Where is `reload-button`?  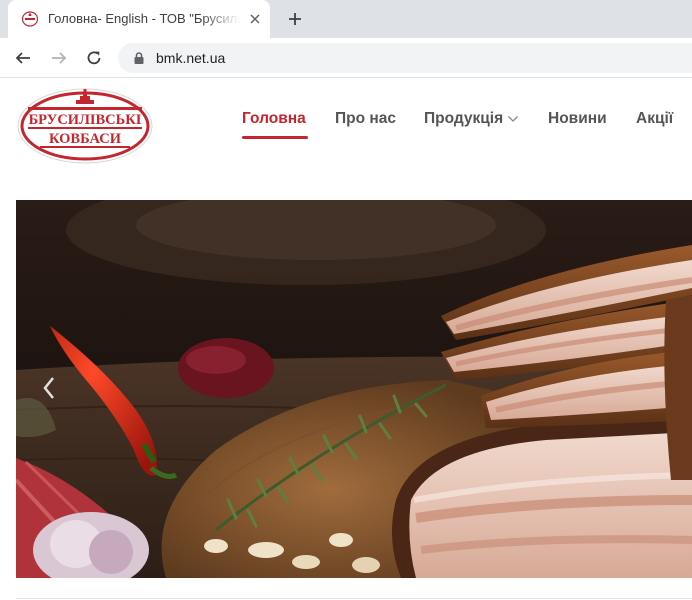
reload-button is located at coordinates (94, 58).